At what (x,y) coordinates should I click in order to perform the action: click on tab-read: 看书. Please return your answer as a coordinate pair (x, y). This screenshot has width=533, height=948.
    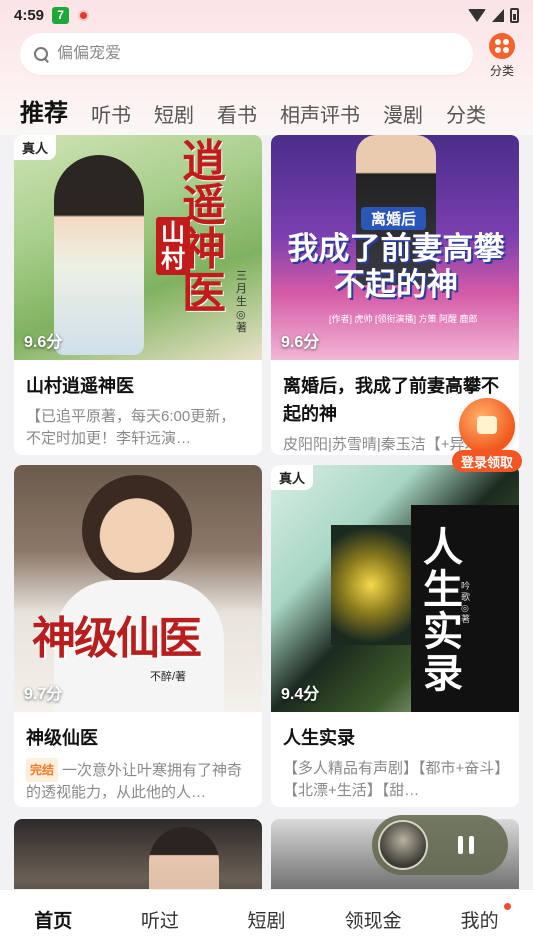
    Looking at the image, I should click on (237, 113).